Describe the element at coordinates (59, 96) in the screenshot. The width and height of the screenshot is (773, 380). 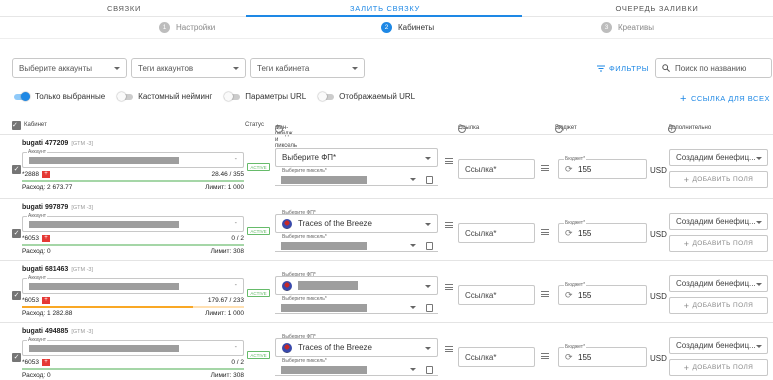
I see `toggle-only-selected: Только выбранные` at that location.